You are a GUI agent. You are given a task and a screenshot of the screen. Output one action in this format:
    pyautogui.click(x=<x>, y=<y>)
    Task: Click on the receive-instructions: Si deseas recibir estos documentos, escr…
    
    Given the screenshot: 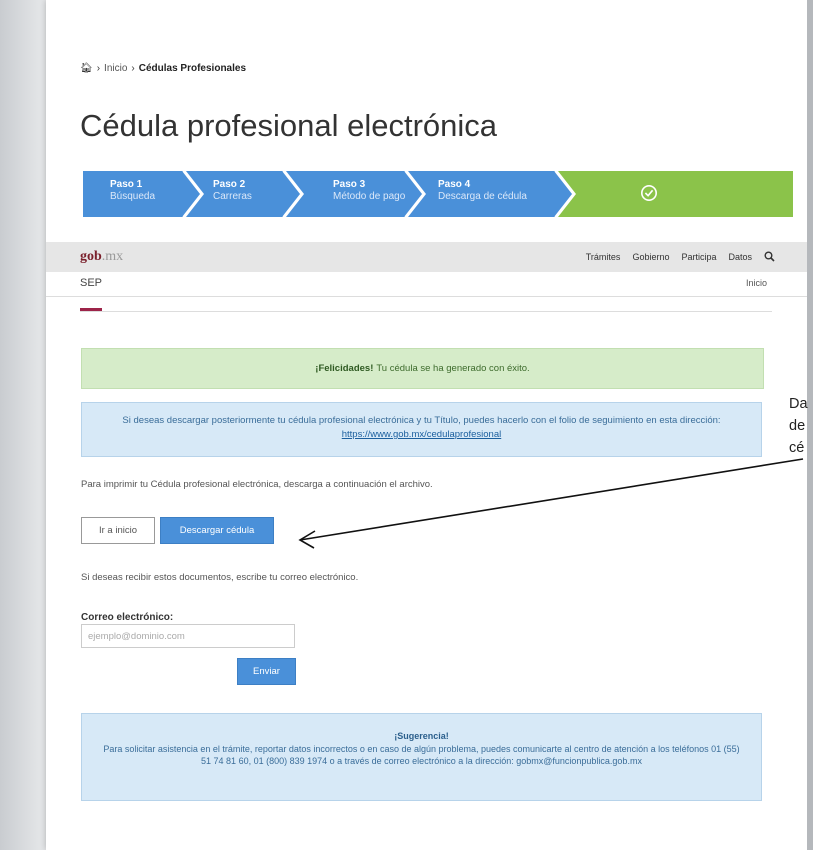 What is the action you would take?
    pyautogui.click(x=220, y=577)
    